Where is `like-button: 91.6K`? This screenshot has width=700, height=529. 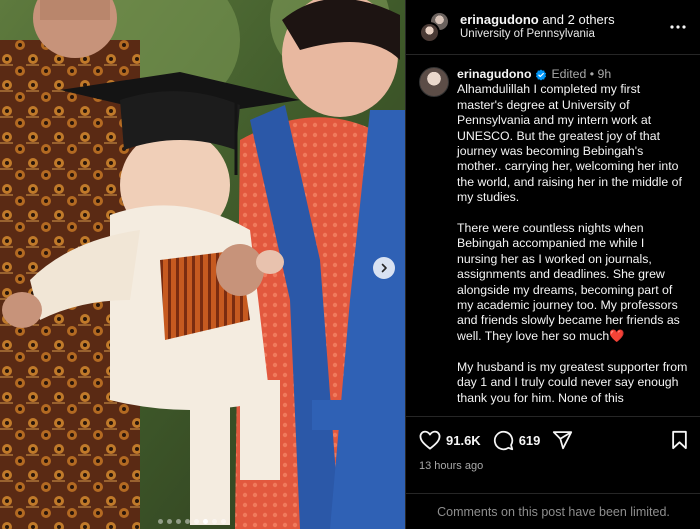
like-button: 91.6K is located at coordinates (456, 440).